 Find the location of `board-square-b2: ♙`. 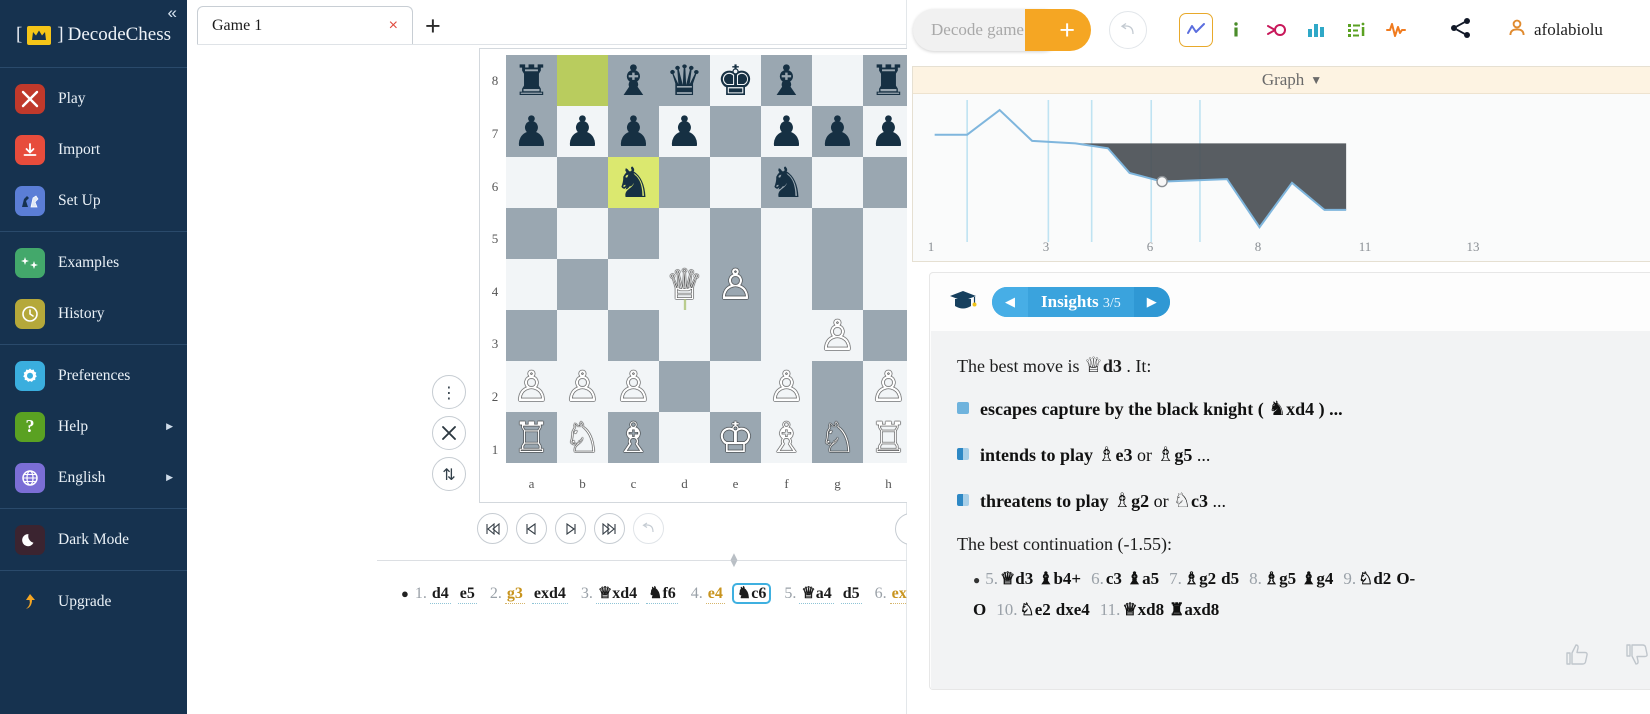

board-square-b2: ♙ is located at coordinates (582, 386).